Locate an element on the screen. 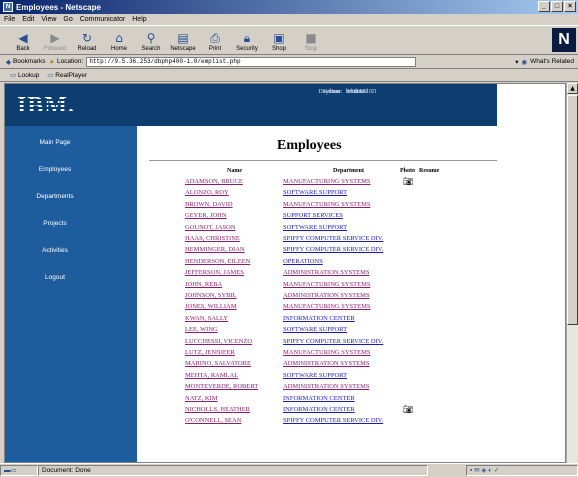 The width and height of the screenshot is (578, 477). employee-name-link: JONES, WILLIAM is located at coordinates (211, 306).